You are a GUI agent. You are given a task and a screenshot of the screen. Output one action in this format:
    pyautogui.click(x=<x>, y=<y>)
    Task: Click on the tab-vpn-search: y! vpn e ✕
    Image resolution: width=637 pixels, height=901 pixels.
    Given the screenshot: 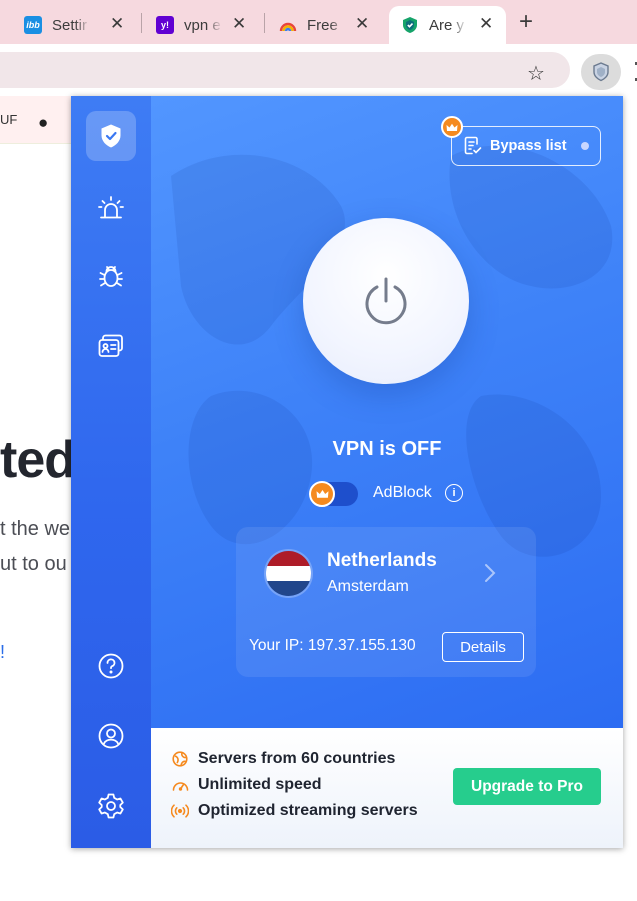 What is the action you would take?
    pyautogui.click(x=208, y=25)
    